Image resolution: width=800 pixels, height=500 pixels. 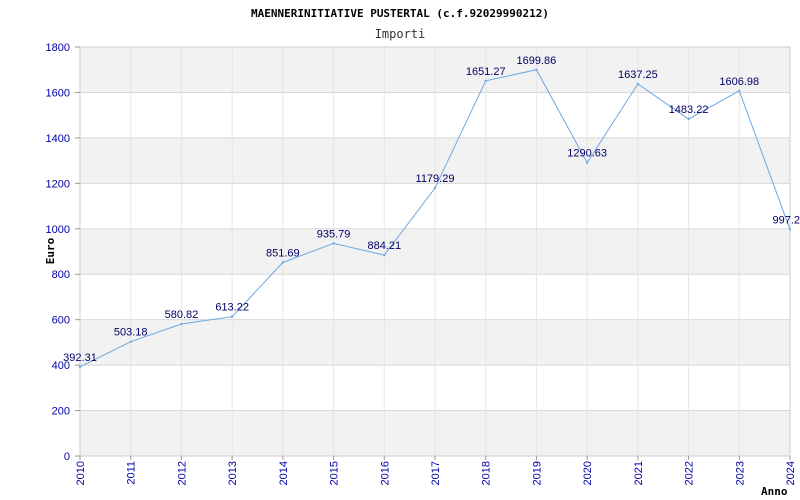 I want to click on data-label: 1637.25, so click(x=638, y=75).